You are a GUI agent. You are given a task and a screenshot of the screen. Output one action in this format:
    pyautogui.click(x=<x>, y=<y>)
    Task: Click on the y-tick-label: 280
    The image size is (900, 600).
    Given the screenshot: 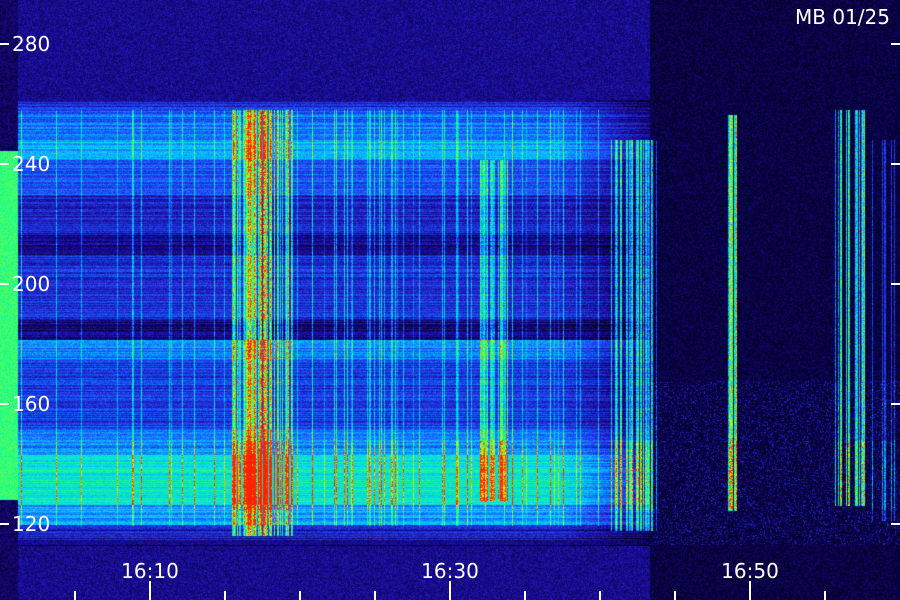 What is the action you would take?
    pyautogui.click(x=31, y=44)
    